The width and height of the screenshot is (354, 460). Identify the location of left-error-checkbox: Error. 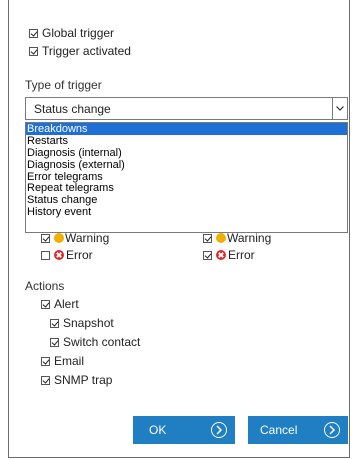
(67, 255).